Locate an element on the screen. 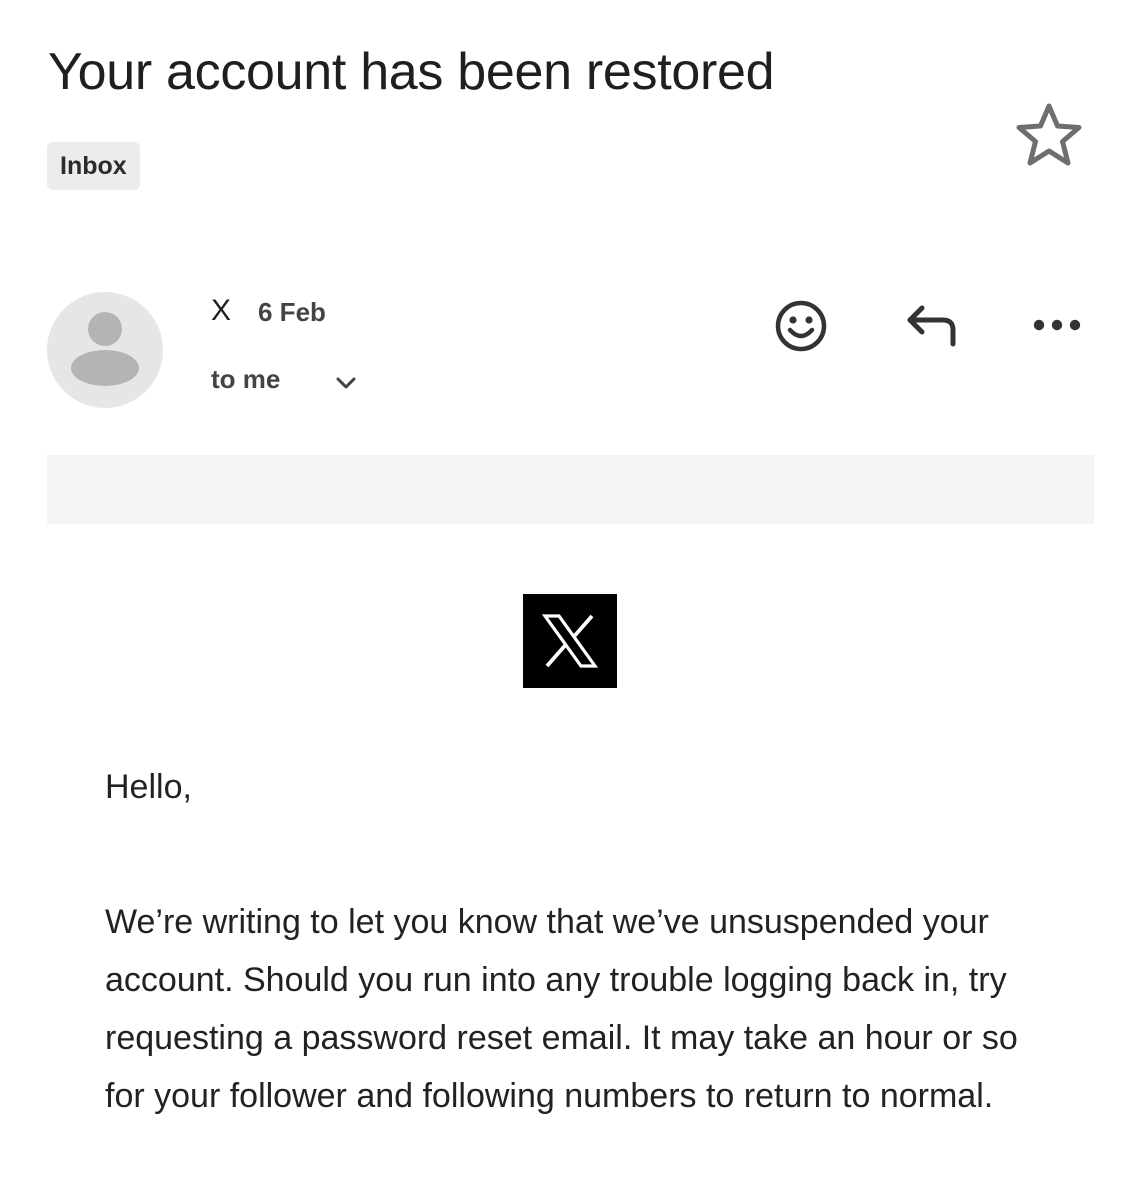  email-header-banner is located at coordinates (570, 489).